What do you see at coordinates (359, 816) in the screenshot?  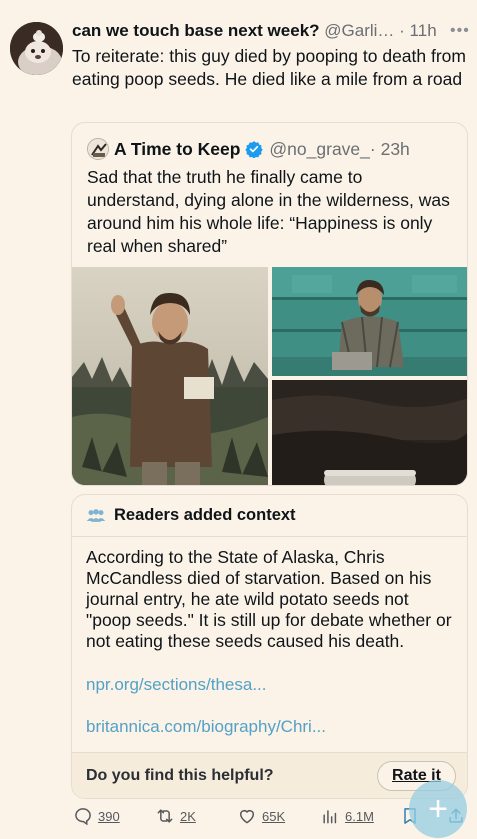 I see `views-count: 6.1M` at bounding box center [359, 816].